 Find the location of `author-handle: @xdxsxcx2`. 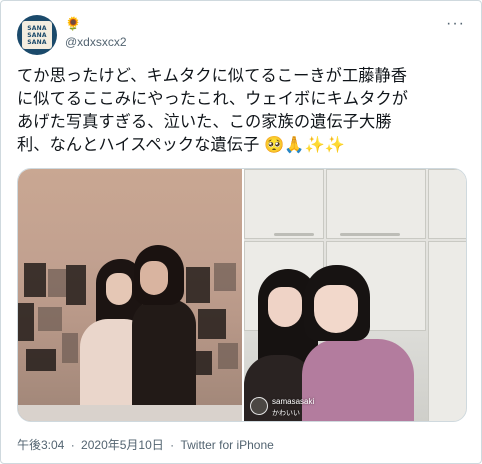

author-handle: @xdxsxcx2 is located at coordinates (96, 42).